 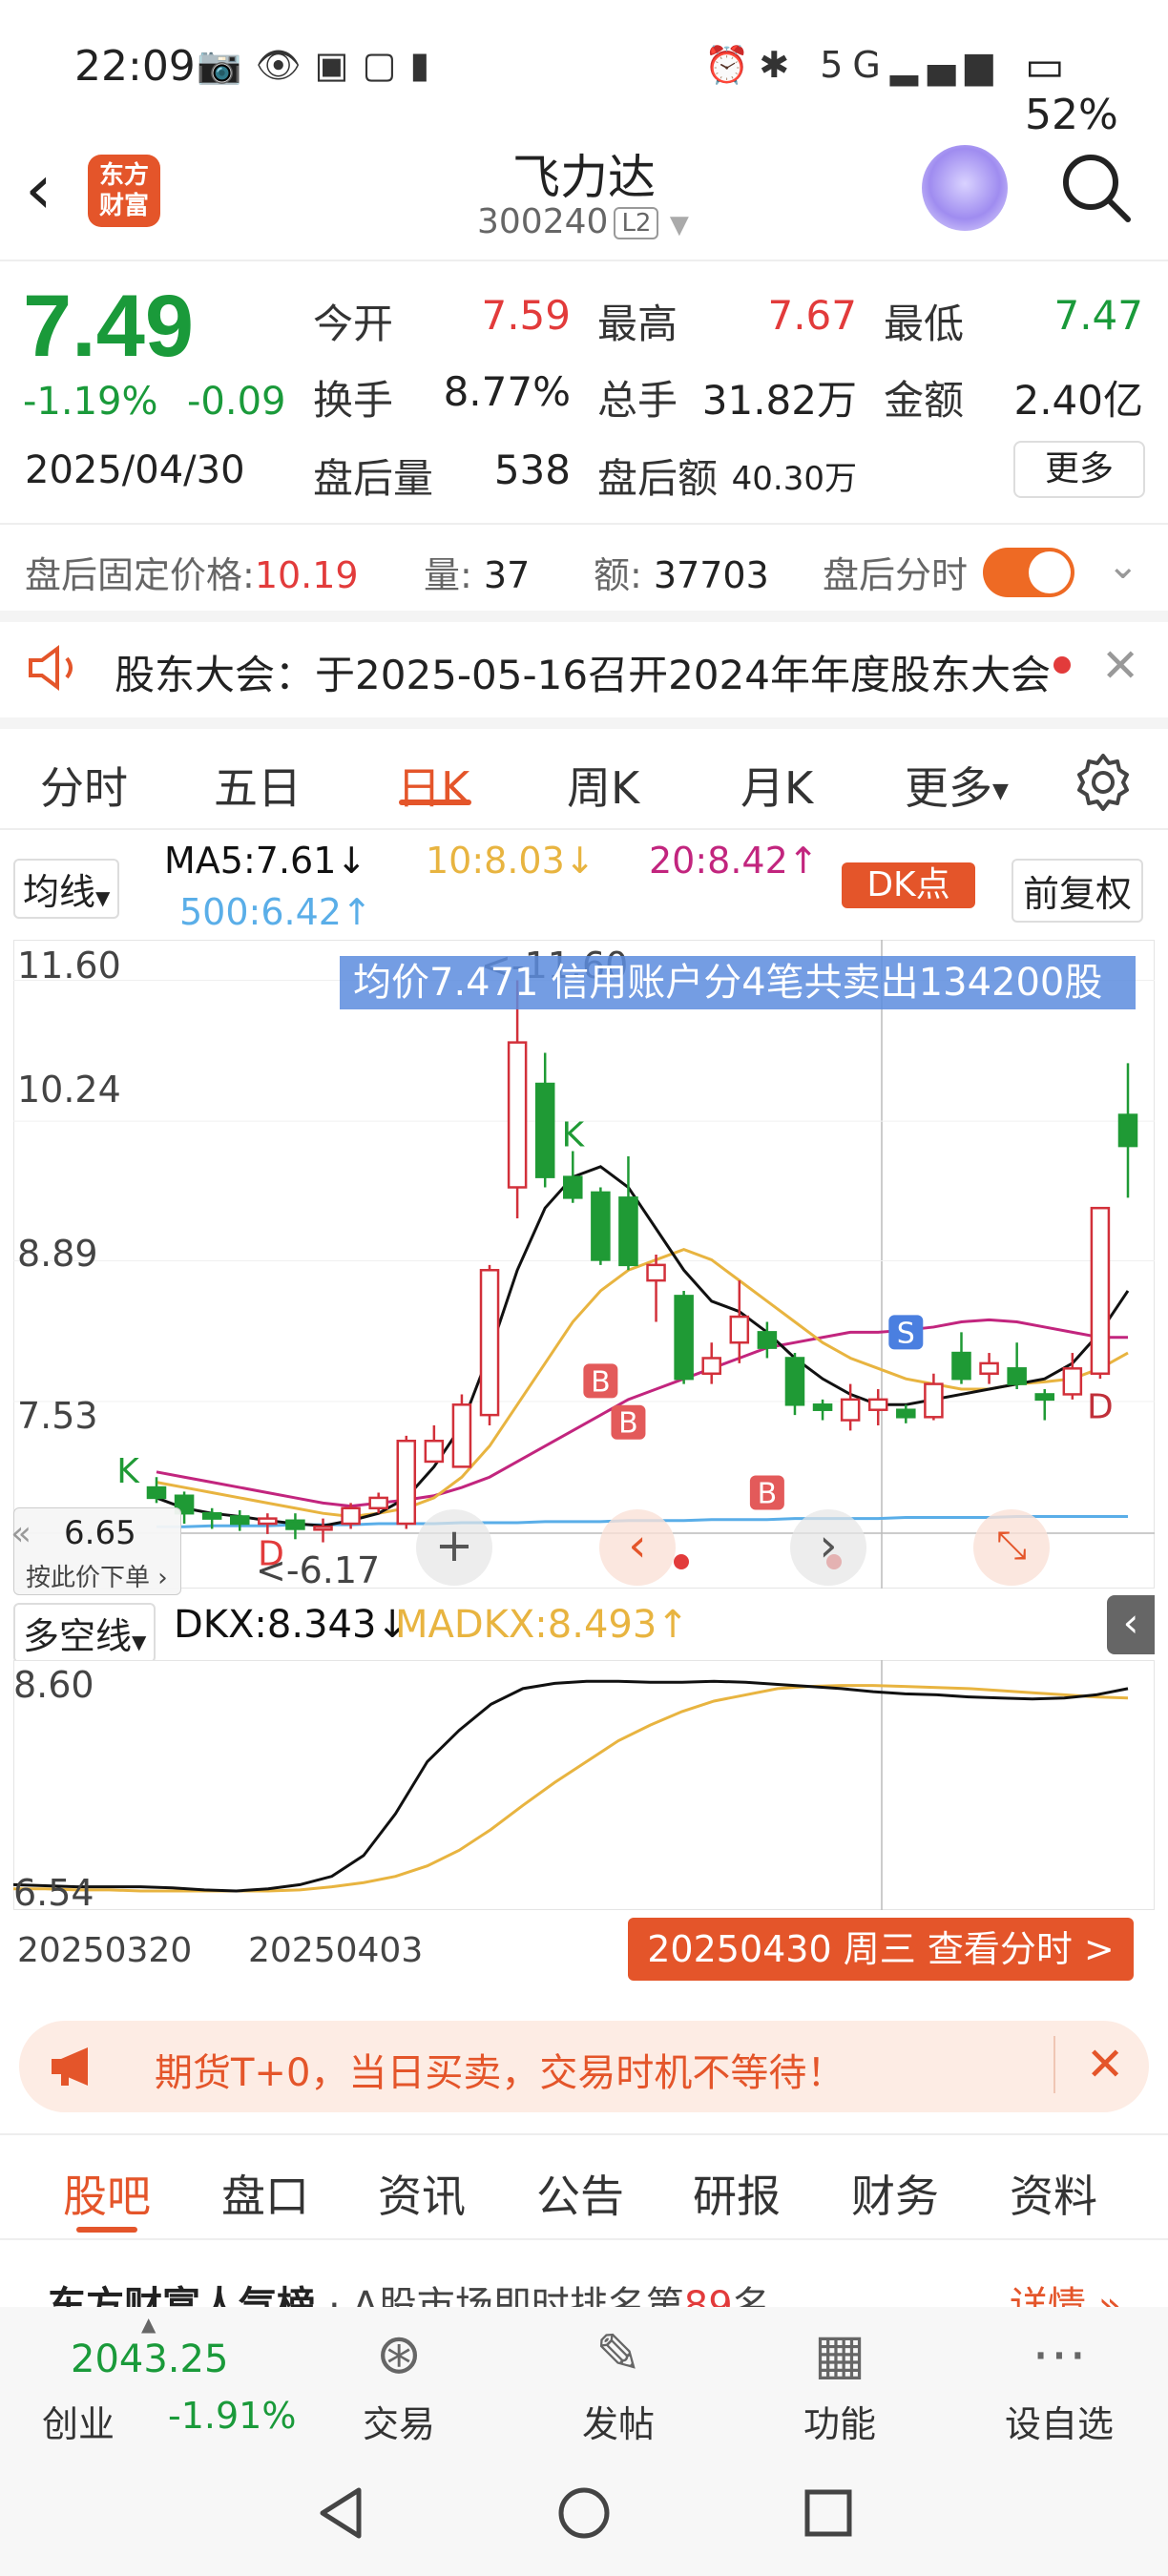 I want to click on event-dot, so click(x=681, y=1561).